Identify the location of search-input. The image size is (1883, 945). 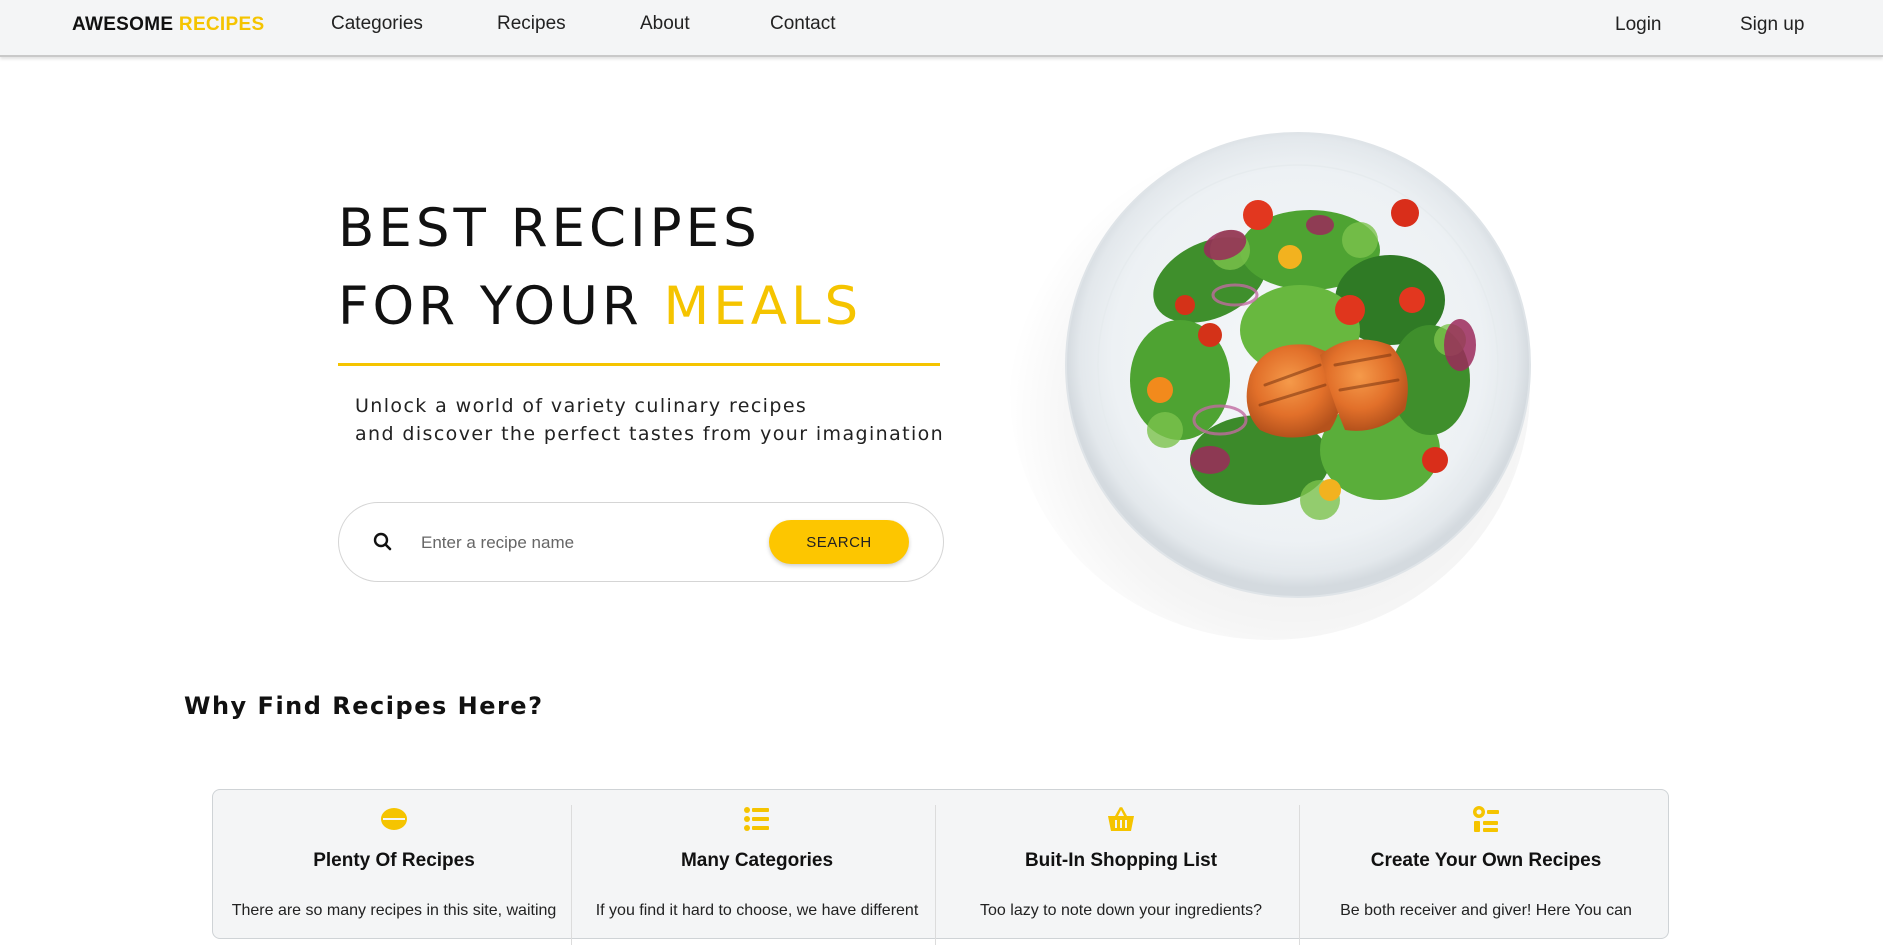
(591, 543).